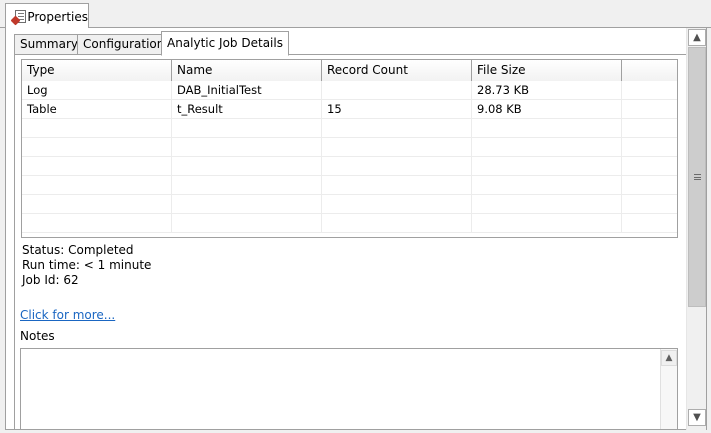  I want to click on properties-view-tab: Properties, so click(47, 16).